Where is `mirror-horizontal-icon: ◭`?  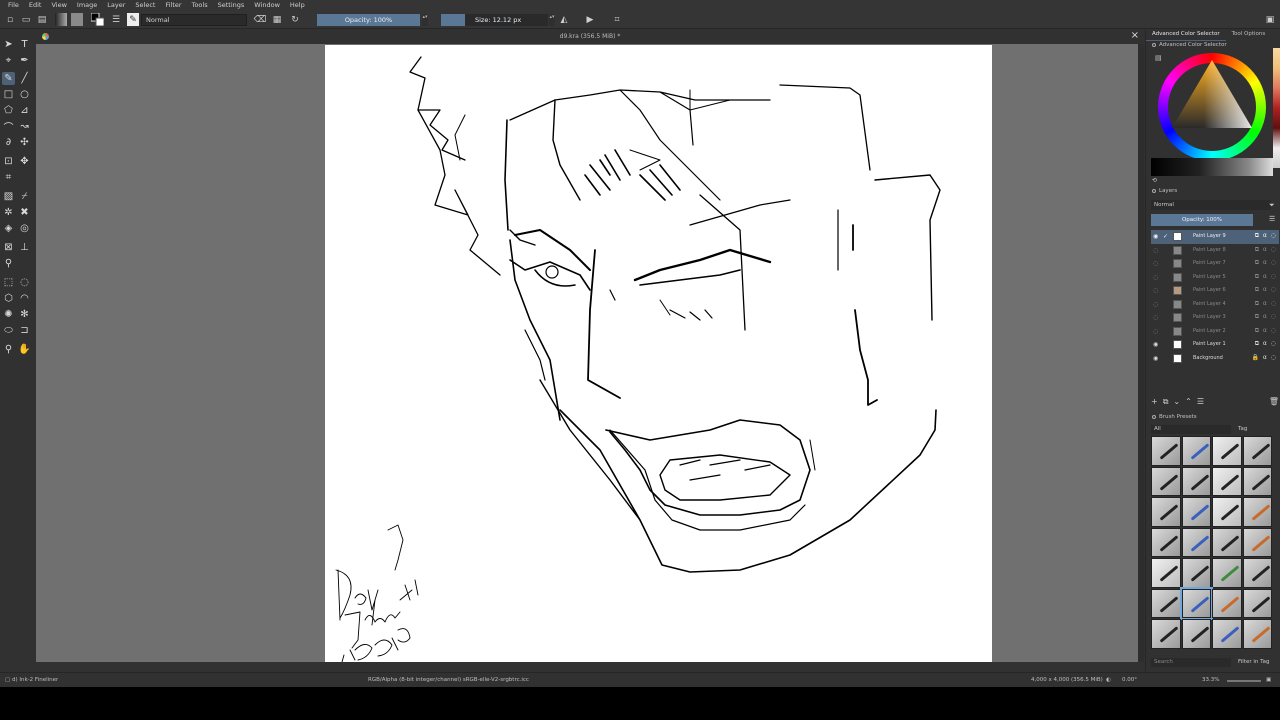 mirror-horizontal-icon: ◭ is located at coordinates (564, 19).